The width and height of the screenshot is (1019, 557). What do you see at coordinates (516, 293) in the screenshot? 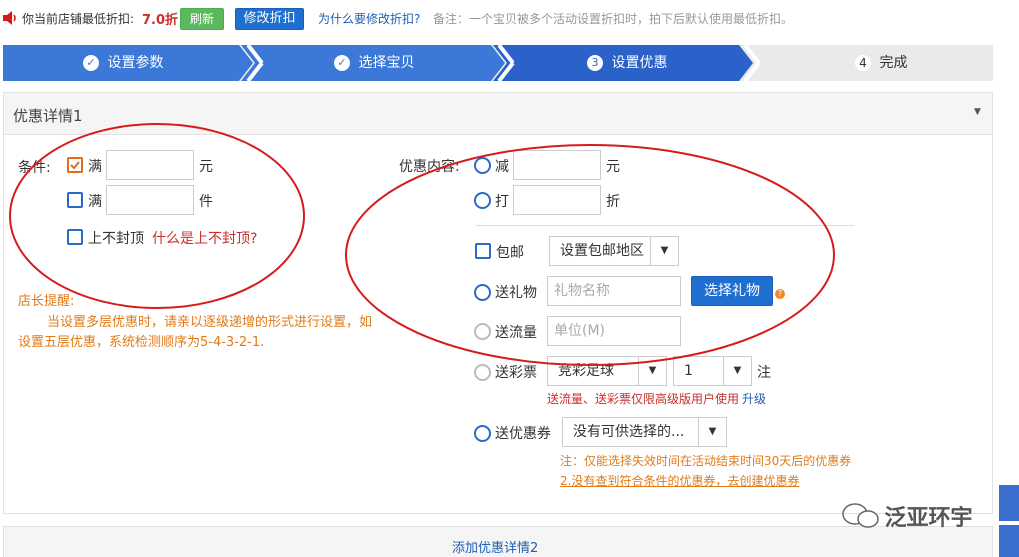
I see `gift-label: 送礼物` at bounding box center [516, 293].